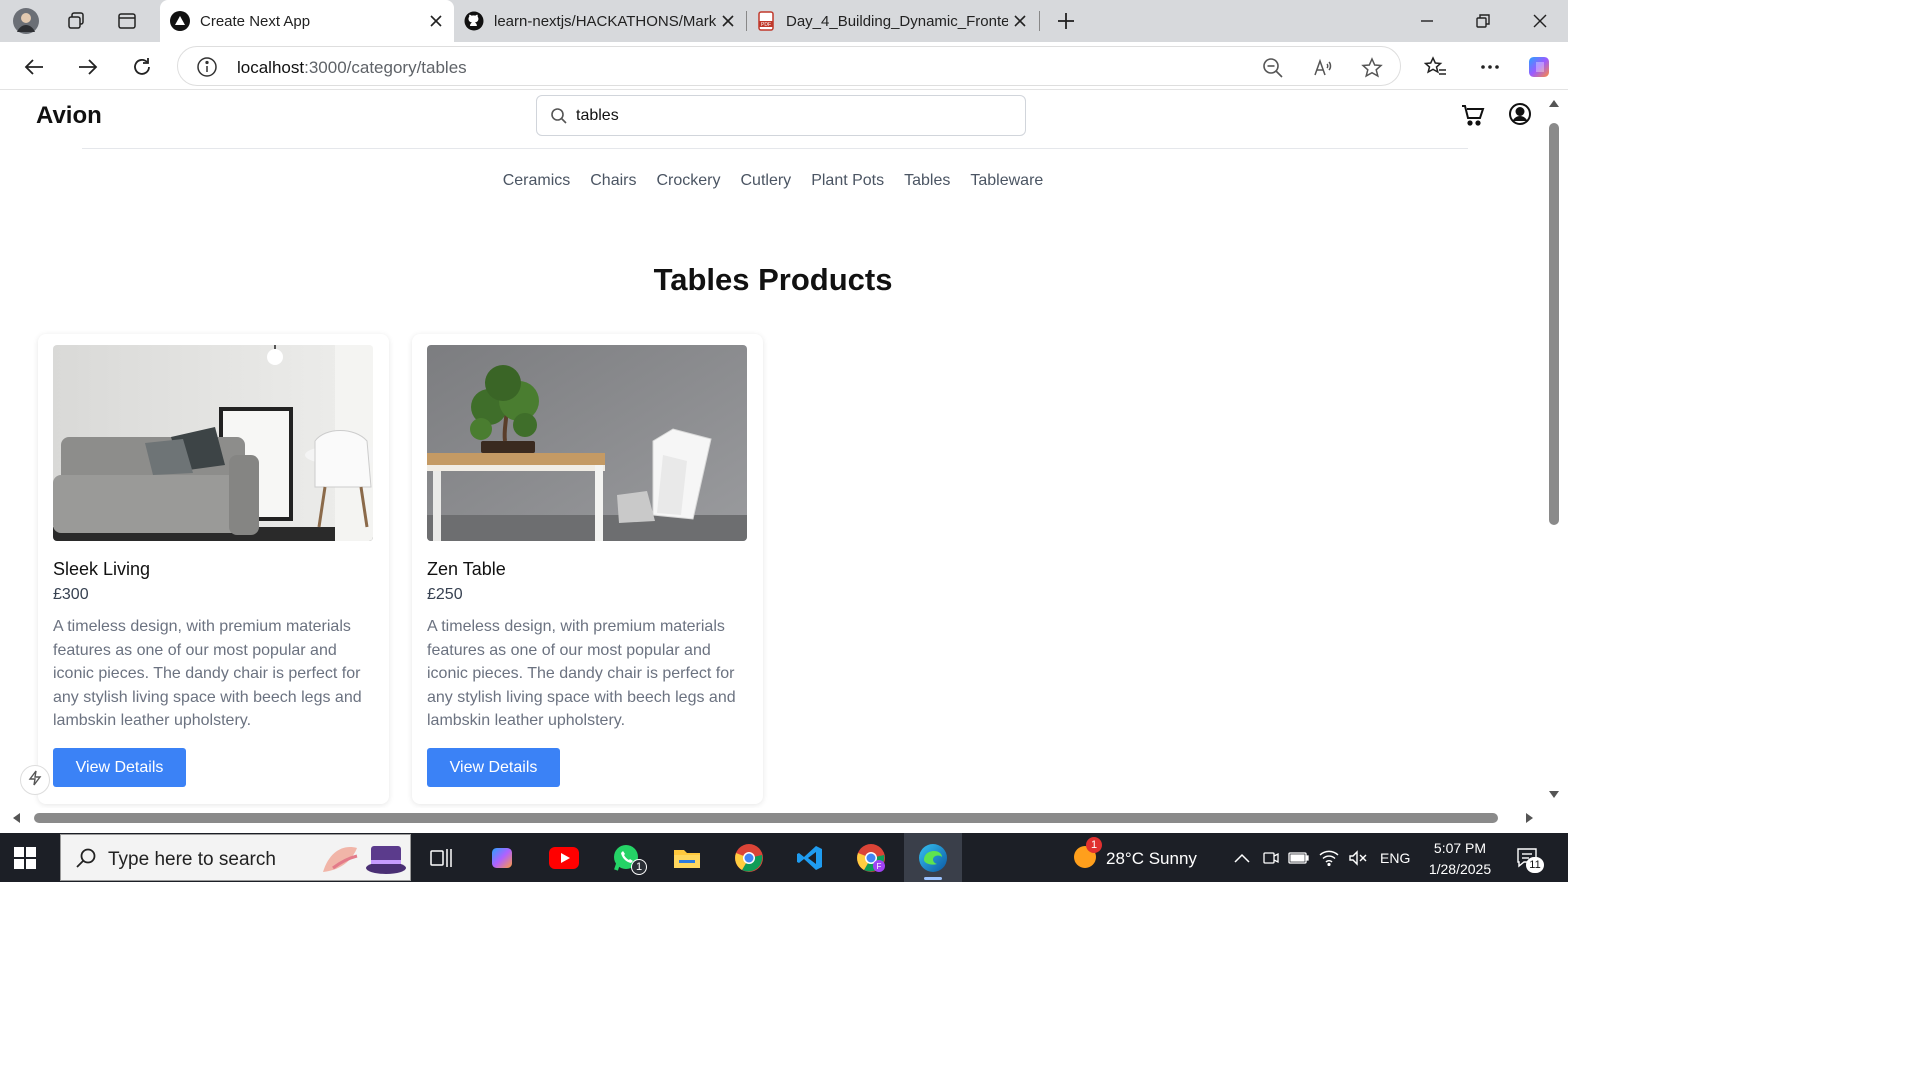  What do you see at coordinates (180, 21) in the screenshot?
I see `nextjs-icon` at bounding box center [180, 21].